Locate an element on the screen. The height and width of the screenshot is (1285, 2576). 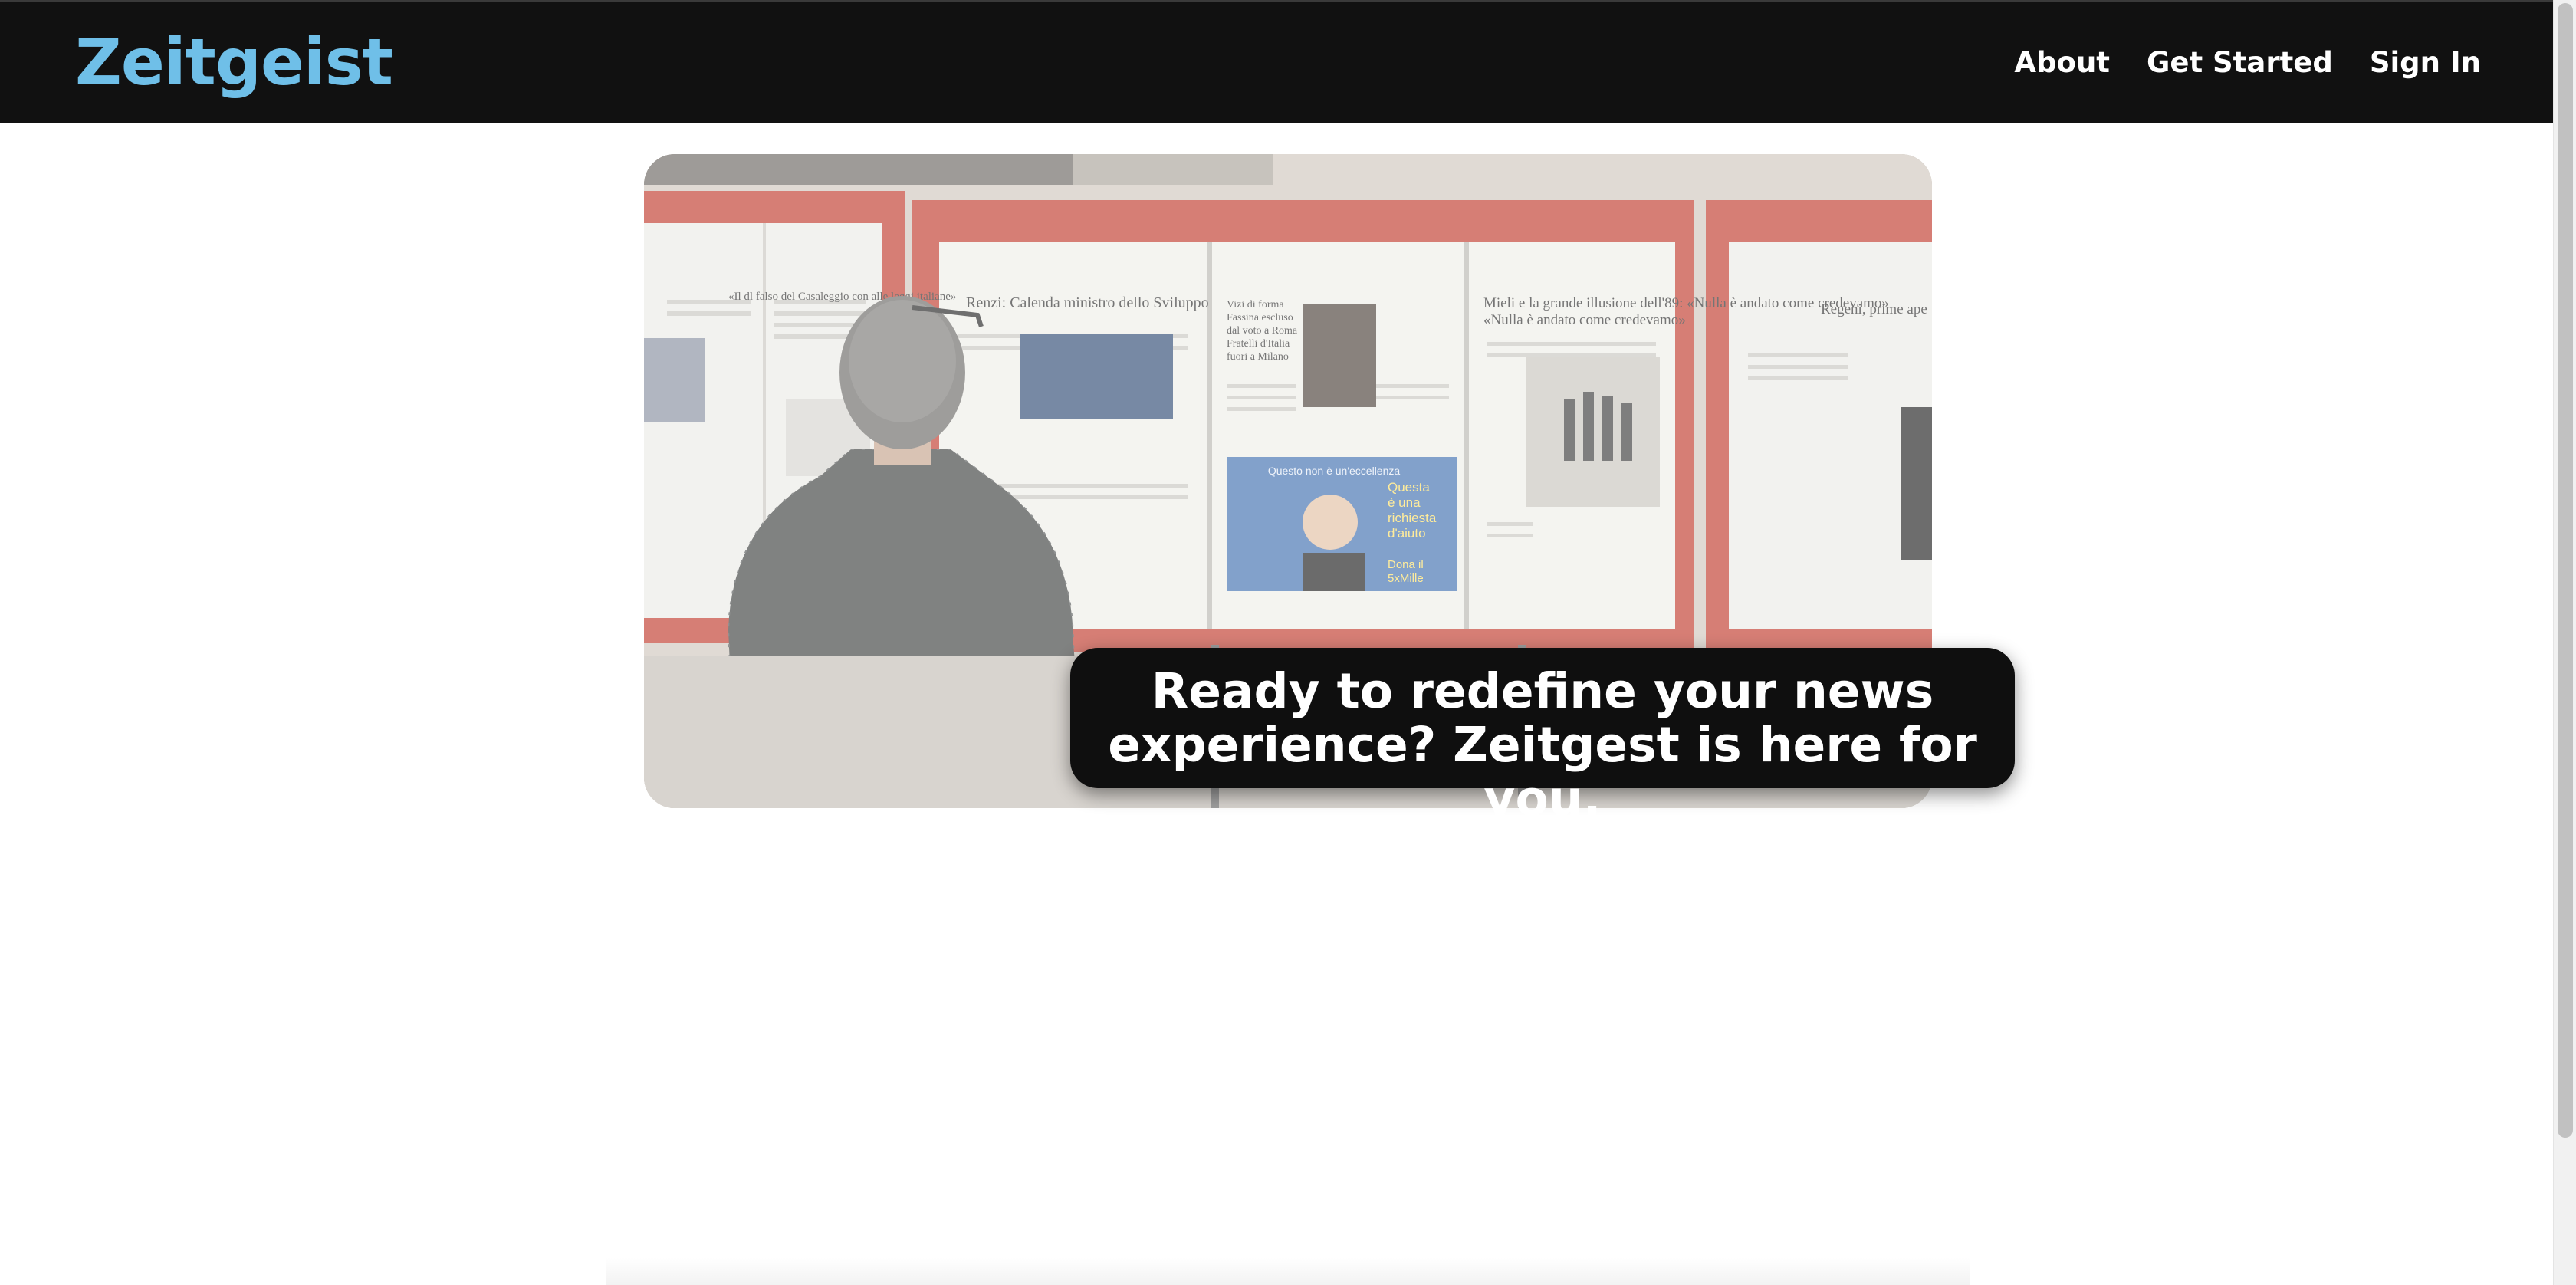
vertical-scrollbar is located at coordinates (2564, 642).